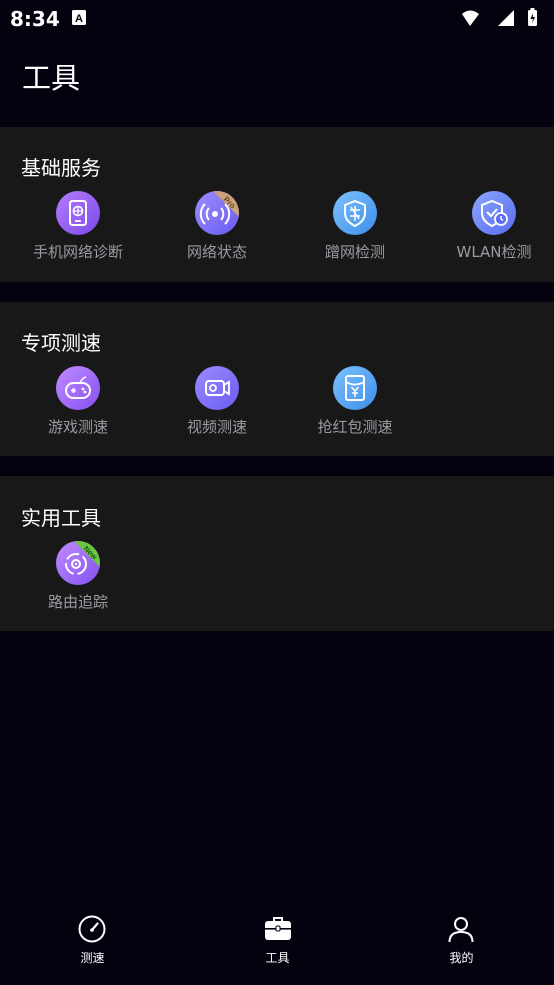  What do you see at coordinates (61, 343) in the screenshot?
I see `section-title: 专项测速` at bounding box center [61, 343].